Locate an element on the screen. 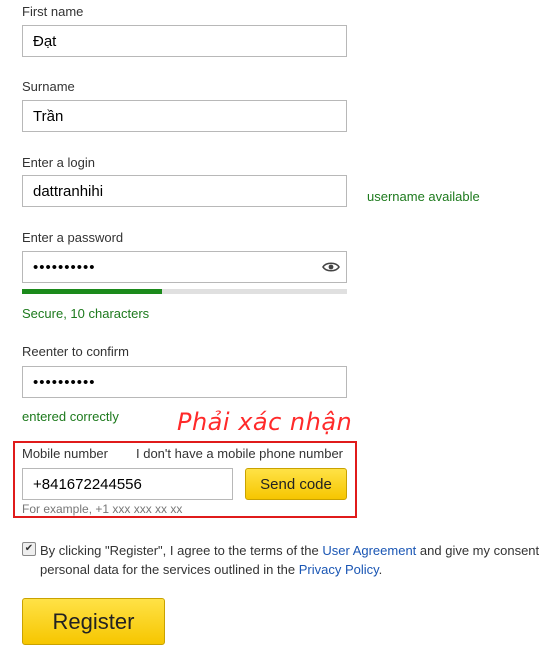 This screenshot has width=543, height=652. agreement-checkbox: ✔ is located at coordinates (29, 549).